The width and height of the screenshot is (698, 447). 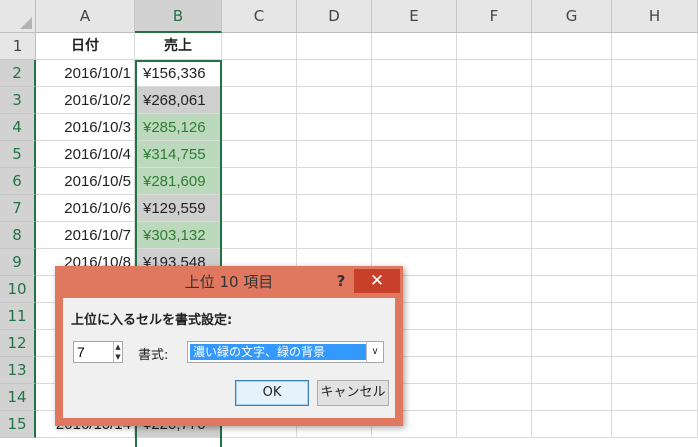 What do you see at coordinates (18, 127) in the screenshot?
I see `row-header-4: 4` at bounding box center [18, 127].